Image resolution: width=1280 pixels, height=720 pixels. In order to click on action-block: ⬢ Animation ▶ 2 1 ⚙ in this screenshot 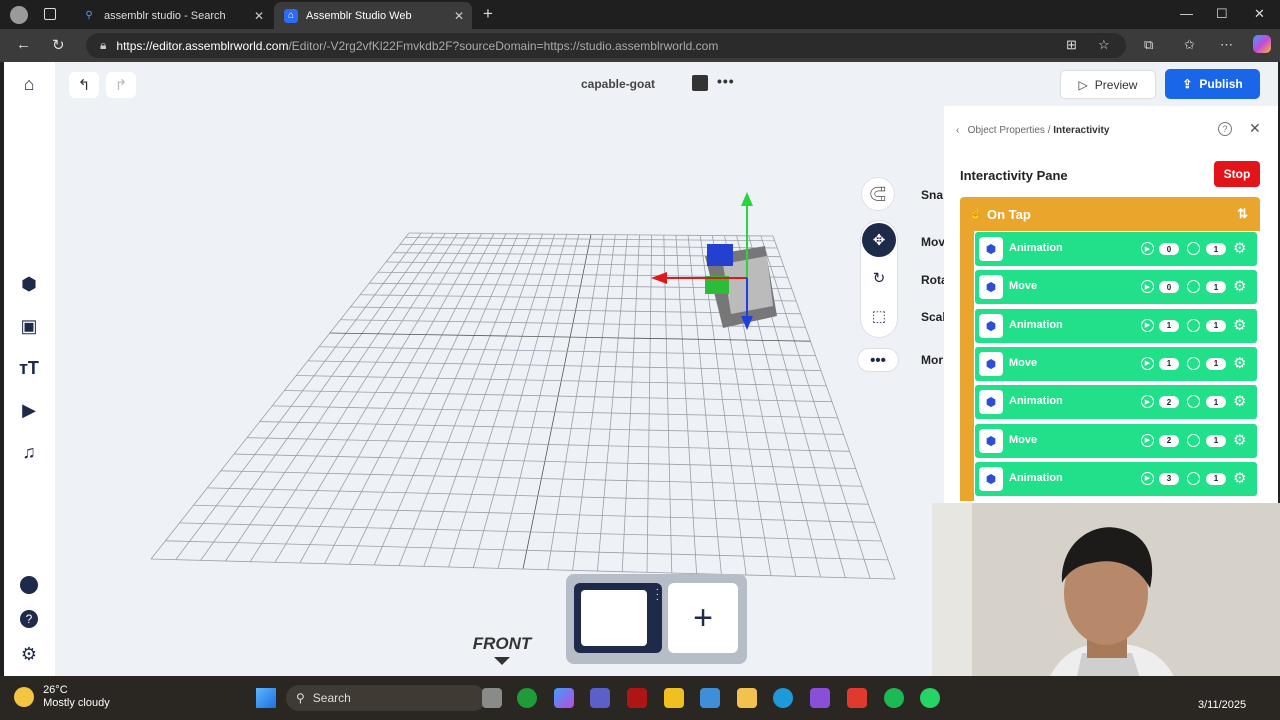, I will do `click(1116, 402)`.